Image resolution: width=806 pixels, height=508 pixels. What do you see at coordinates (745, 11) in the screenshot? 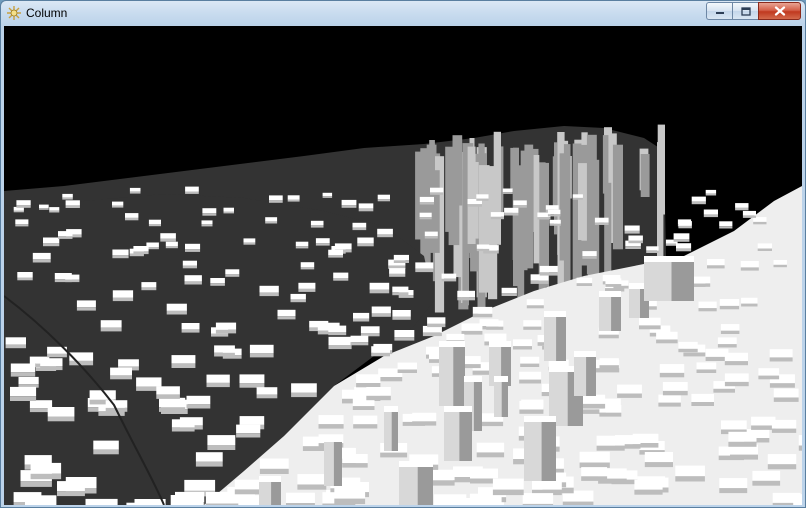
I see `maximize-button` at bounding box center [745, 11].